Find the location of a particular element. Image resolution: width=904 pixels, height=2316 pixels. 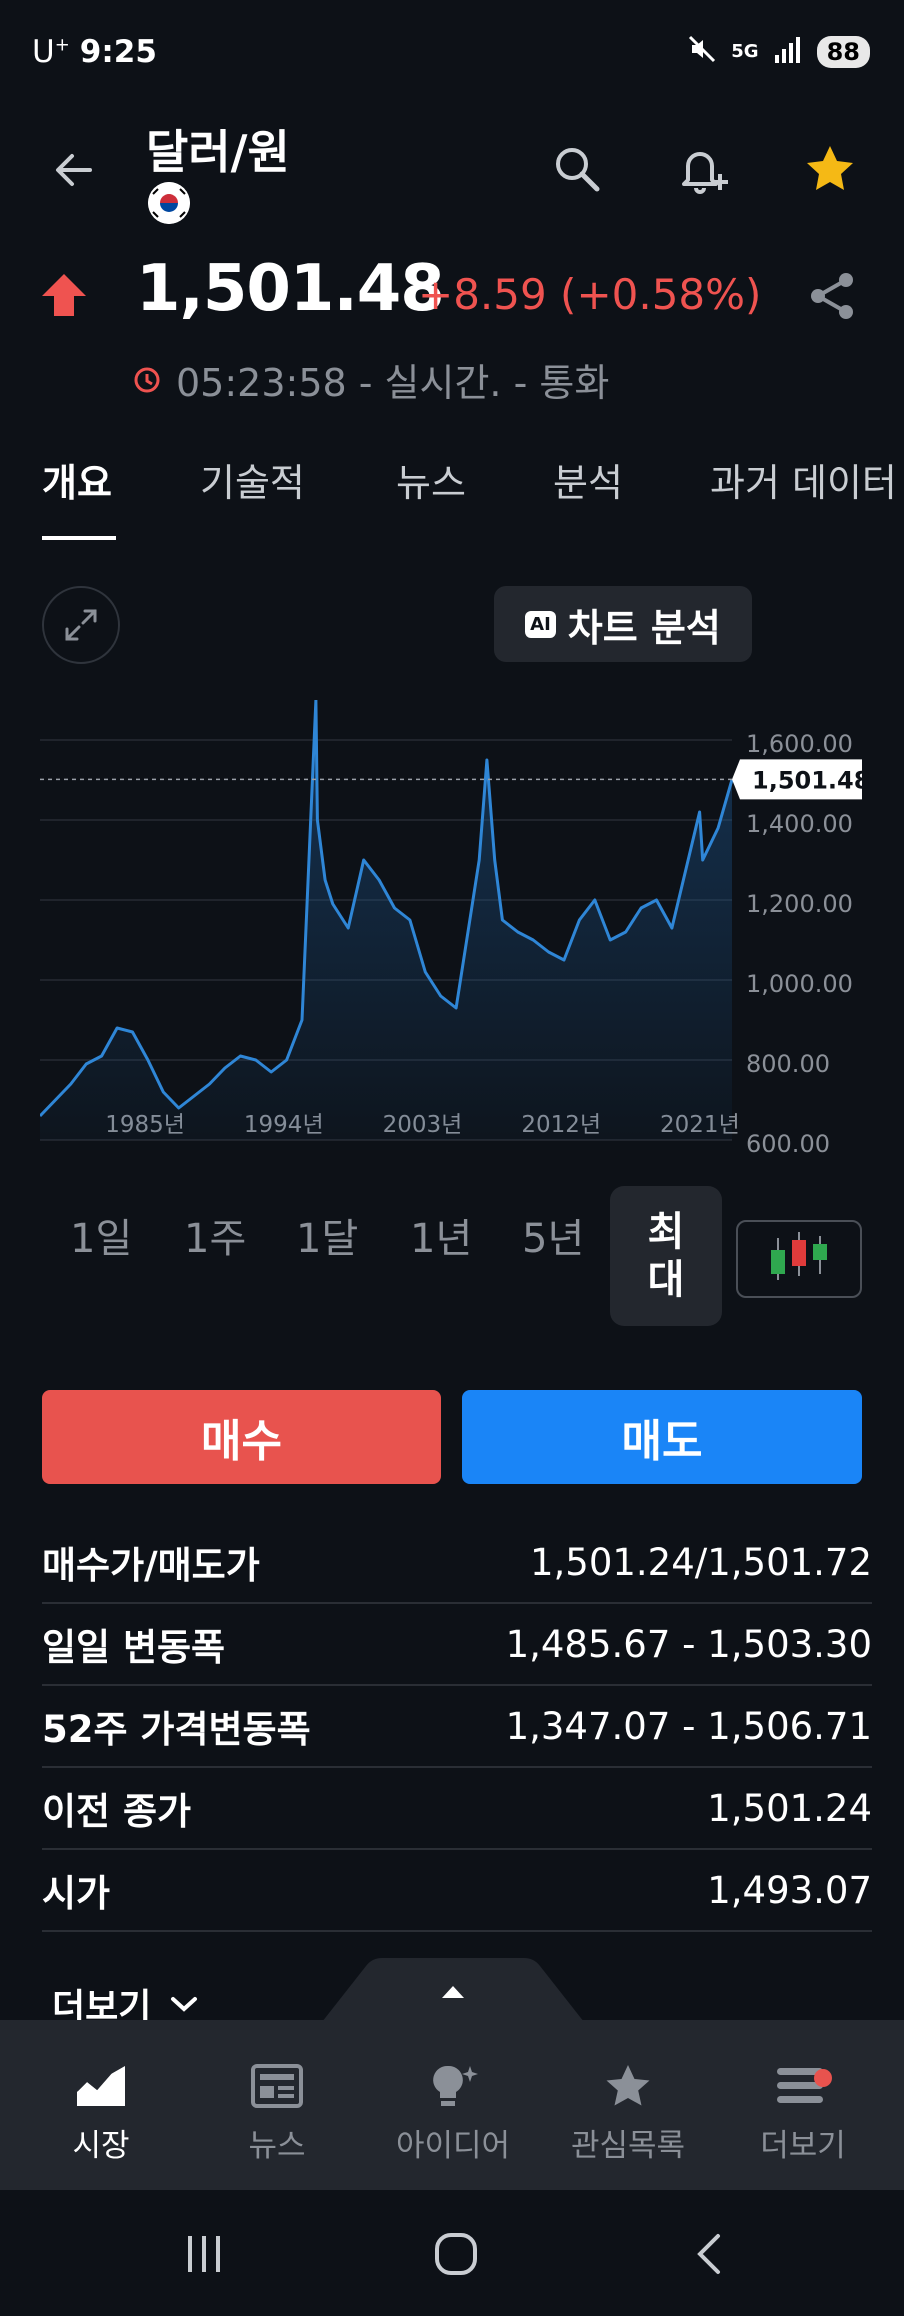

bottom-navigation: 시장 뉴스 아이디어 관심목록 더보기 is located at coordinates (452, 2105).